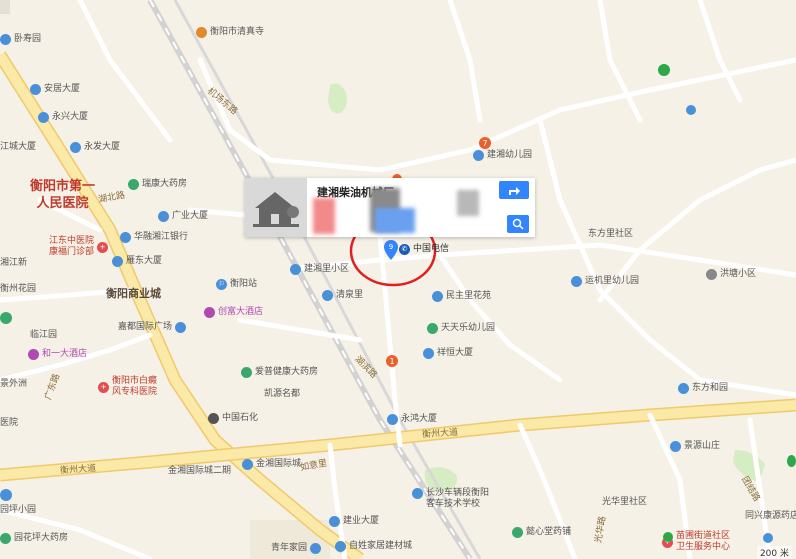  Describe the element at coordinates (485, 143) in the screenshot. I see `numbered-pin: 7` at that location.